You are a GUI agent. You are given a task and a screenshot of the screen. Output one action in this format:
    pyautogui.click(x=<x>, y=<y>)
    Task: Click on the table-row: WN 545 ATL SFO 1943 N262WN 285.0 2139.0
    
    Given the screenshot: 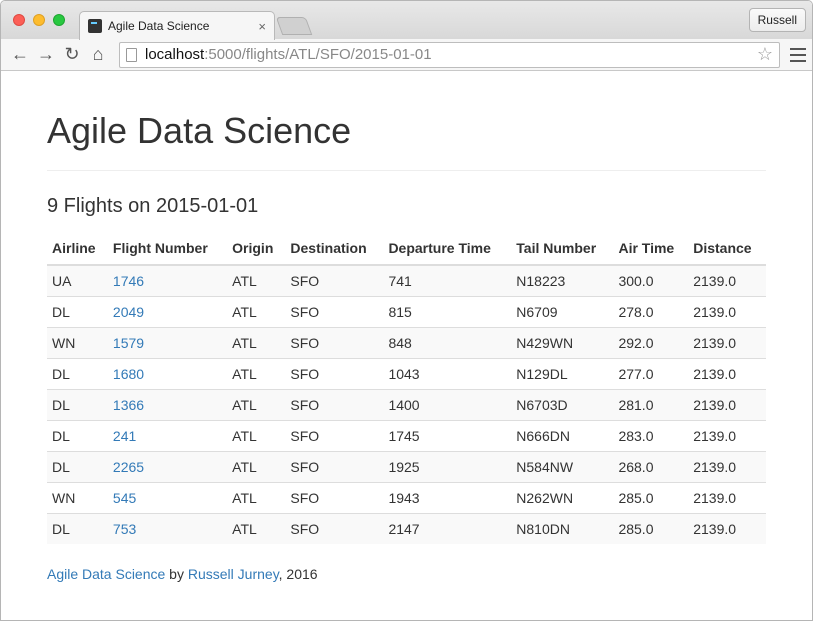 What is the action you would take?
    pyautogui.click(x=406, y=497)
    